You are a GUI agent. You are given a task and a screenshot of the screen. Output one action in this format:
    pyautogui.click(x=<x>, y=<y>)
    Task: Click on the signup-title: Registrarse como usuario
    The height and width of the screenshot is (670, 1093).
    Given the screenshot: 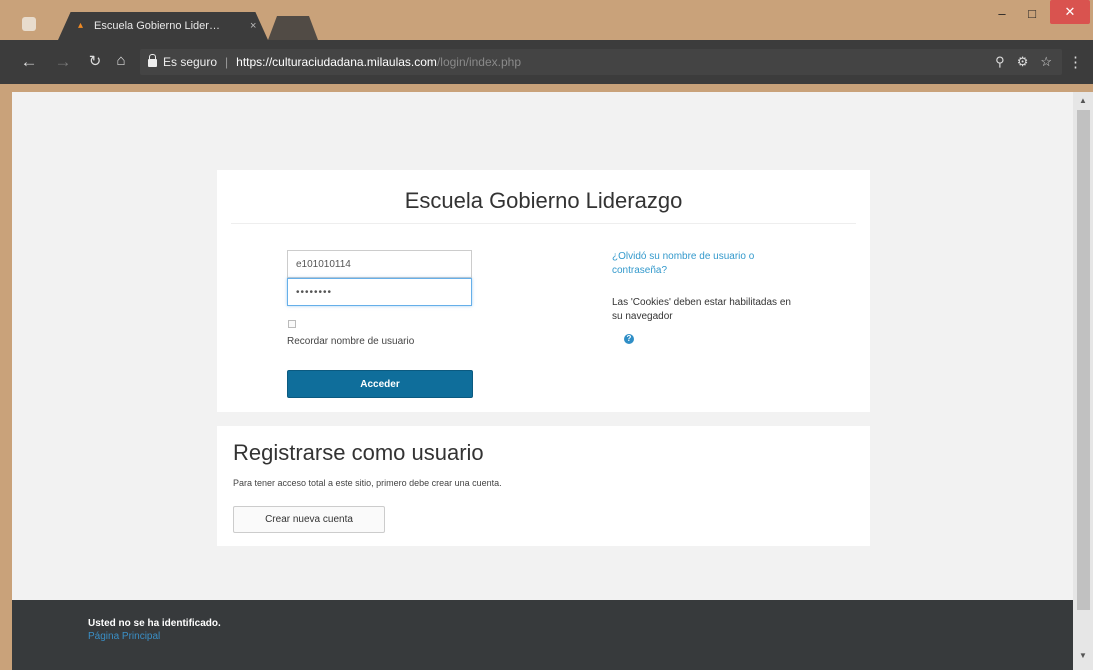 What is the action you would take?
    pyautogui.click(x=358, y=452)
    